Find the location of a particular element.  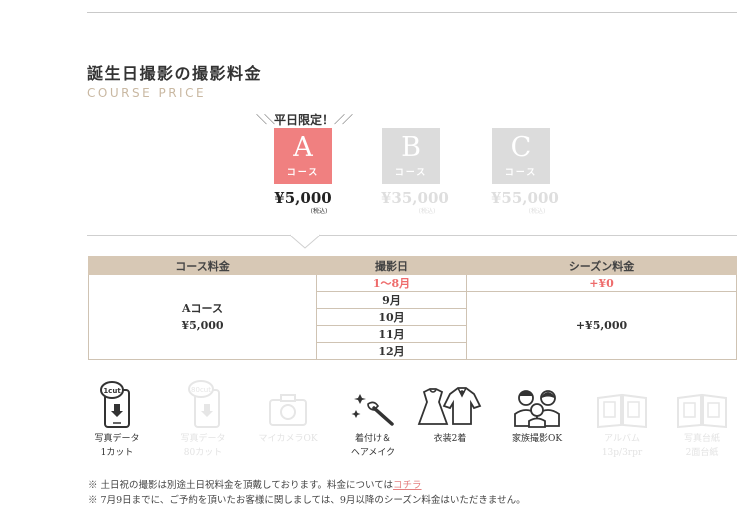

course-b-kana: コース is located at coordinates (411, 173).